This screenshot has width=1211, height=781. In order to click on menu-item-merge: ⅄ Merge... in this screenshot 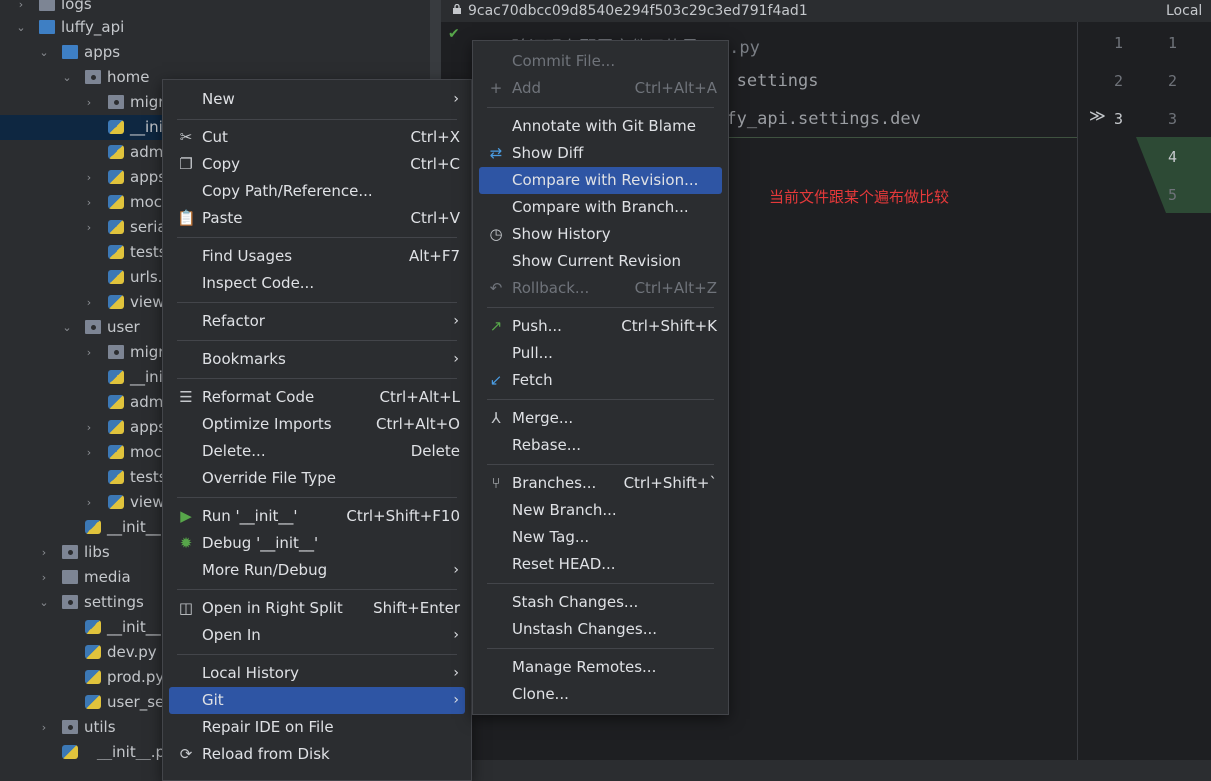, I will do `click(600, 418)`.